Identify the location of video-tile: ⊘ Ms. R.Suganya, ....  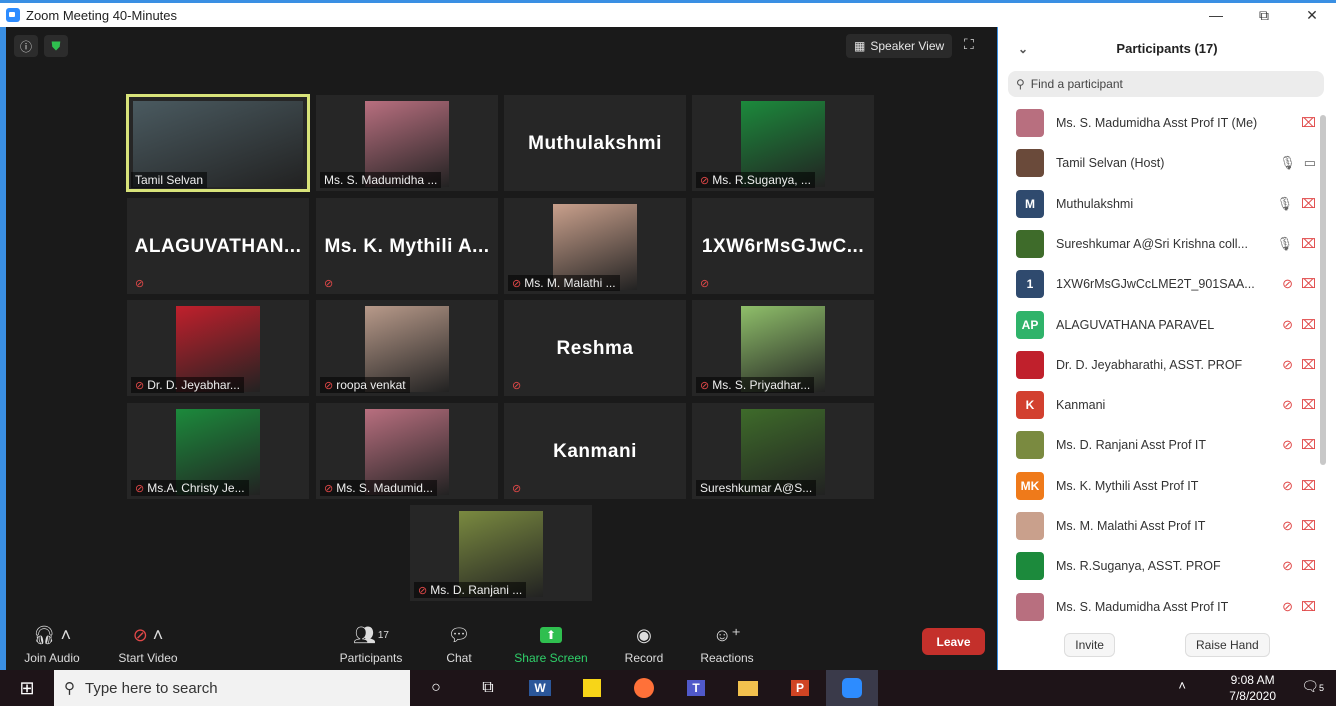
(783, 143).